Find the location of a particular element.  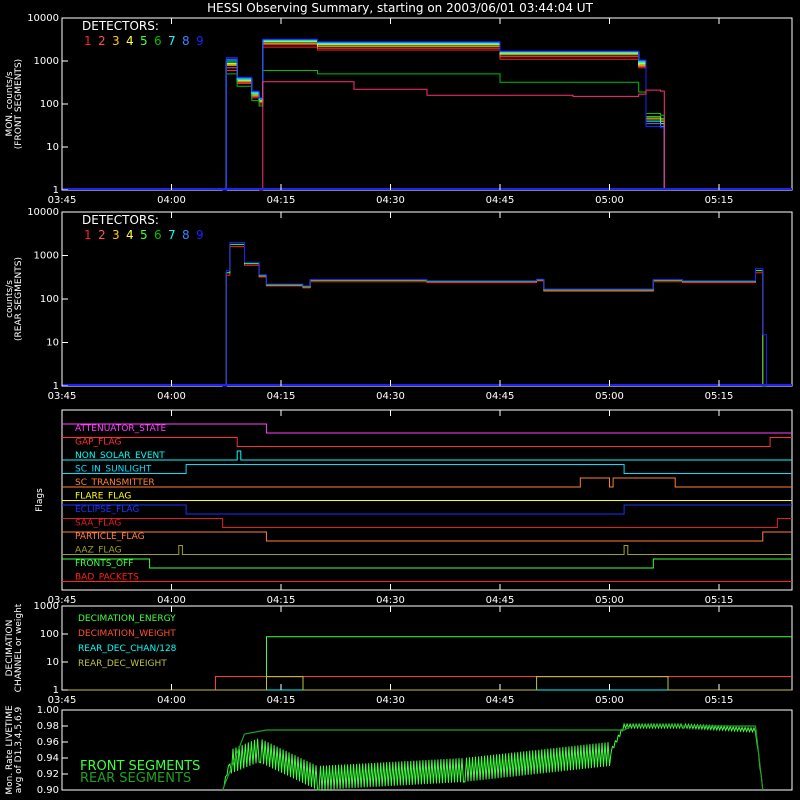

flag-label-aaz_flag: AAZ_FLAG is located at coordinates (98, 551).